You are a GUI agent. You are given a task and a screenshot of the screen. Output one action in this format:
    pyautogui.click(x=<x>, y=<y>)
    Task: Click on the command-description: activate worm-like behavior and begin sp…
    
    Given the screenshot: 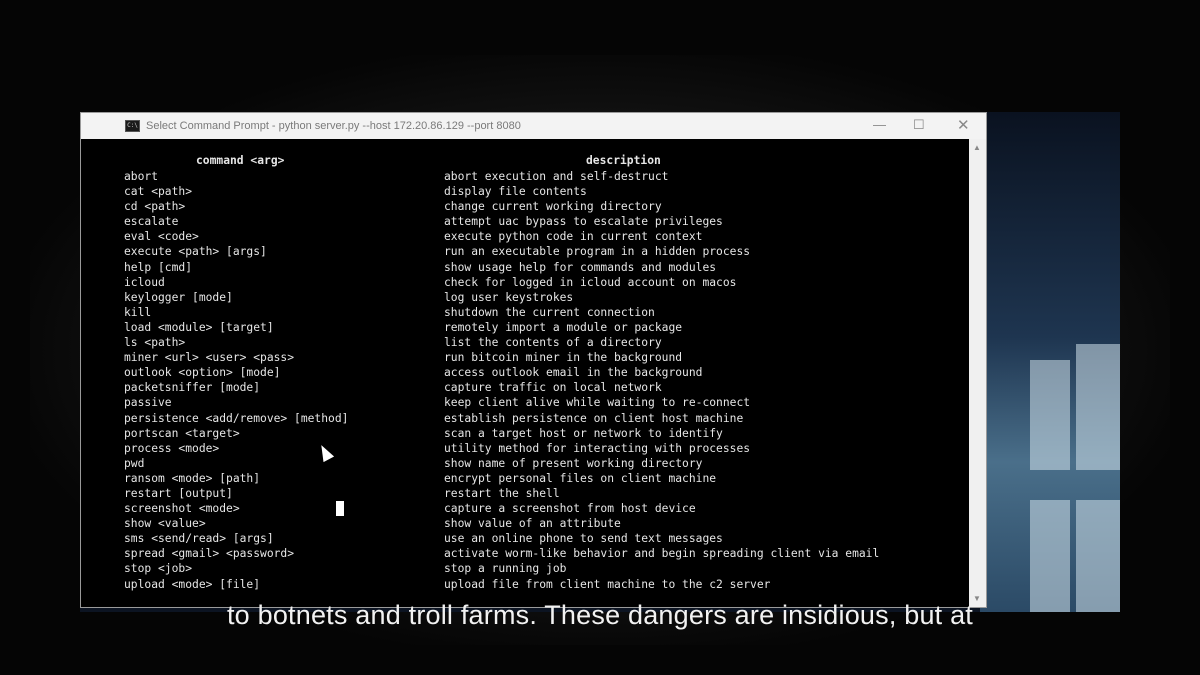 What is the action you would take?
    pyautogui.click(x=662, y=554)
    